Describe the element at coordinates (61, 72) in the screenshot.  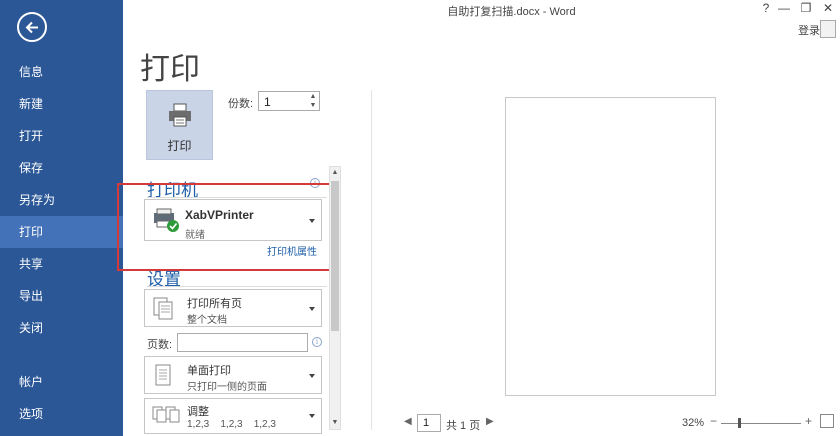
I see `nav-item-info: 信息` at that location.